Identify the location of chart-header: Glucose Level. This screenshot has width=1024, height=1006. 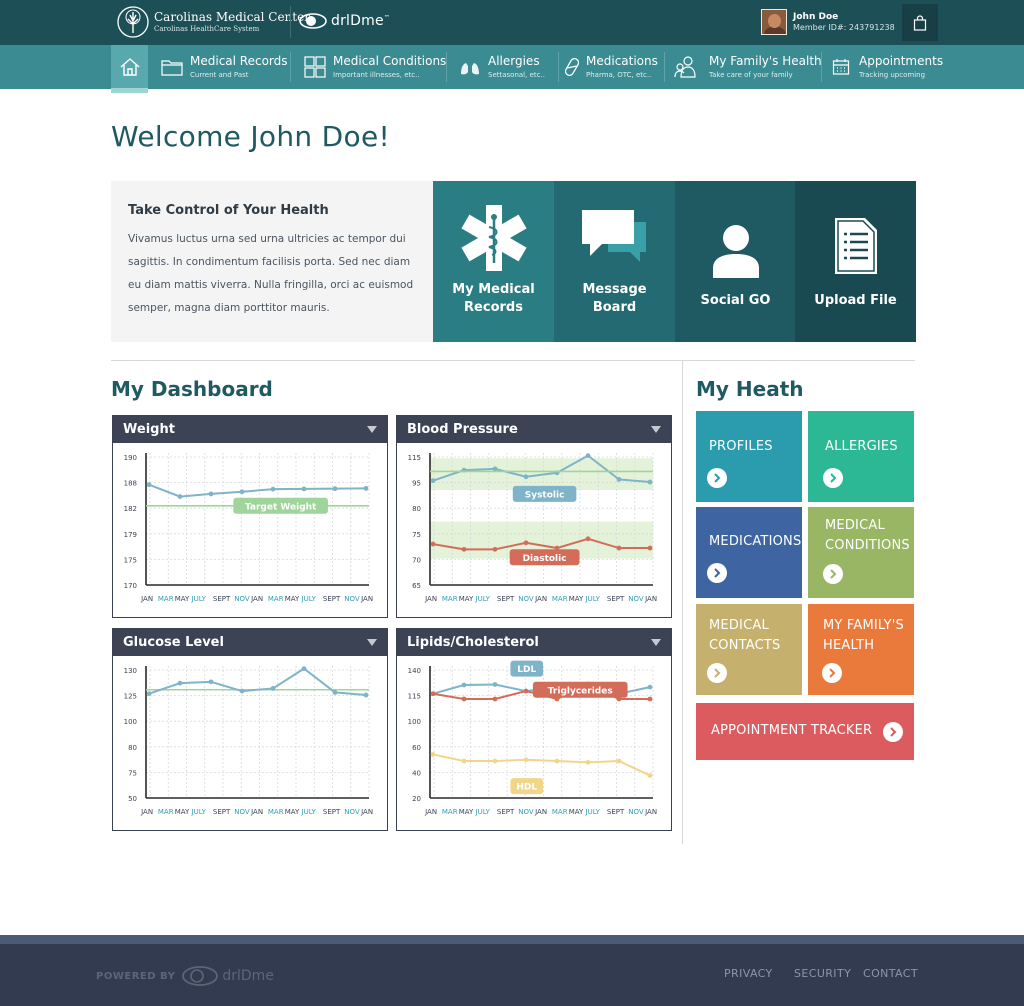
(250, 642).